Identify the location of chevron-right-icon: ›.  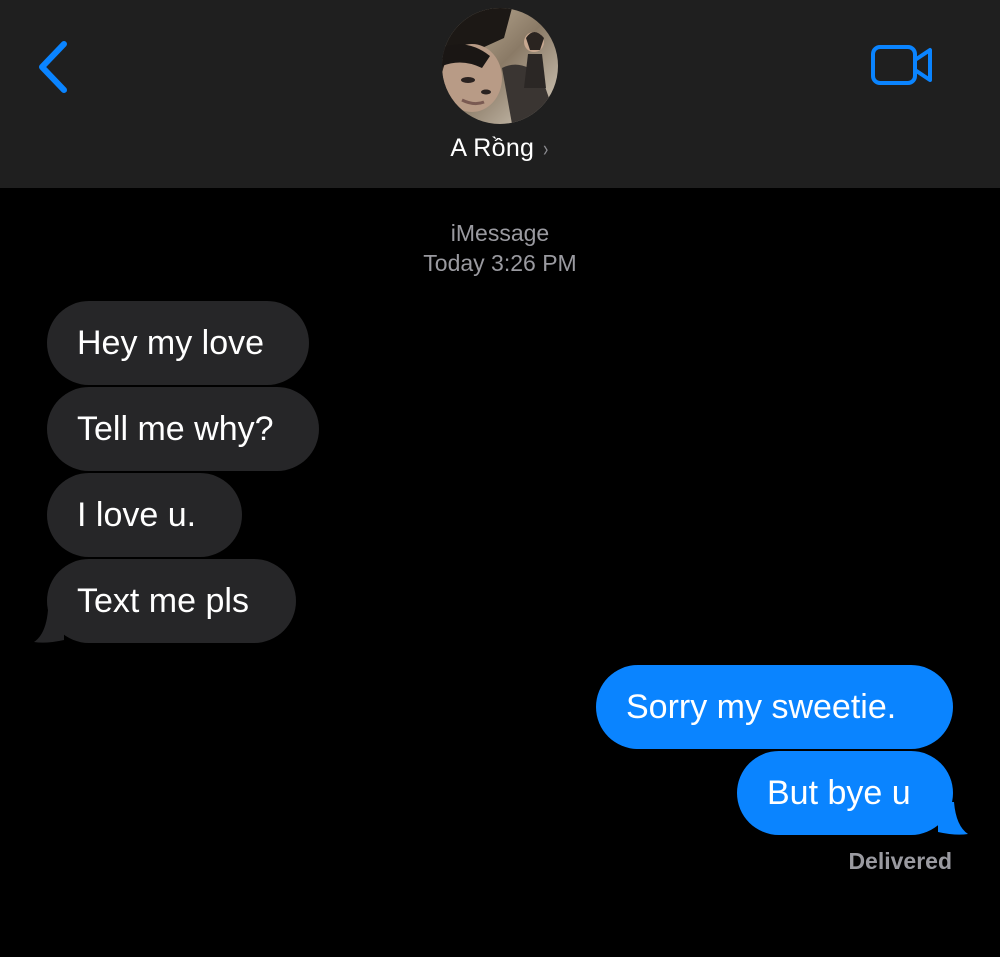
(546, 148).